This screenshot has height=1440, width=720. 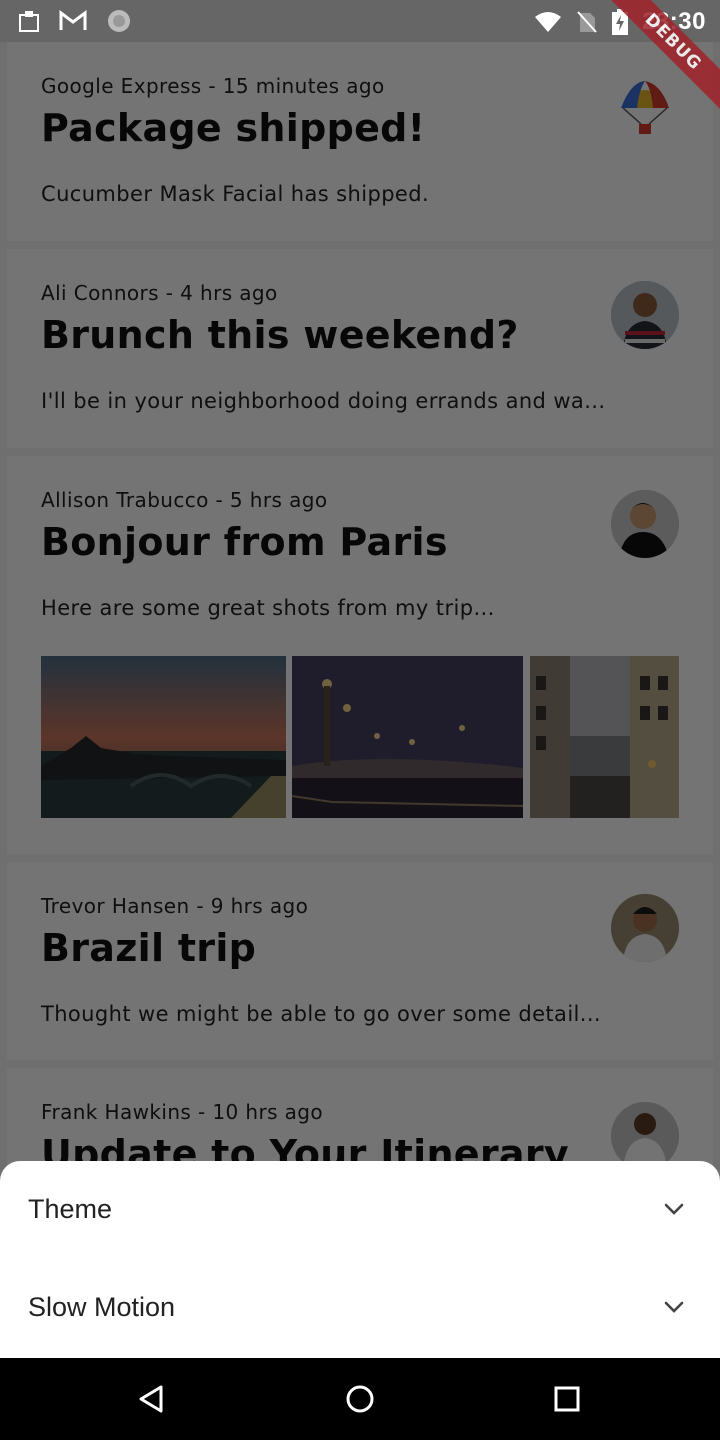 I want to click on status-bar: 23:30, so click(x=360, y=21).